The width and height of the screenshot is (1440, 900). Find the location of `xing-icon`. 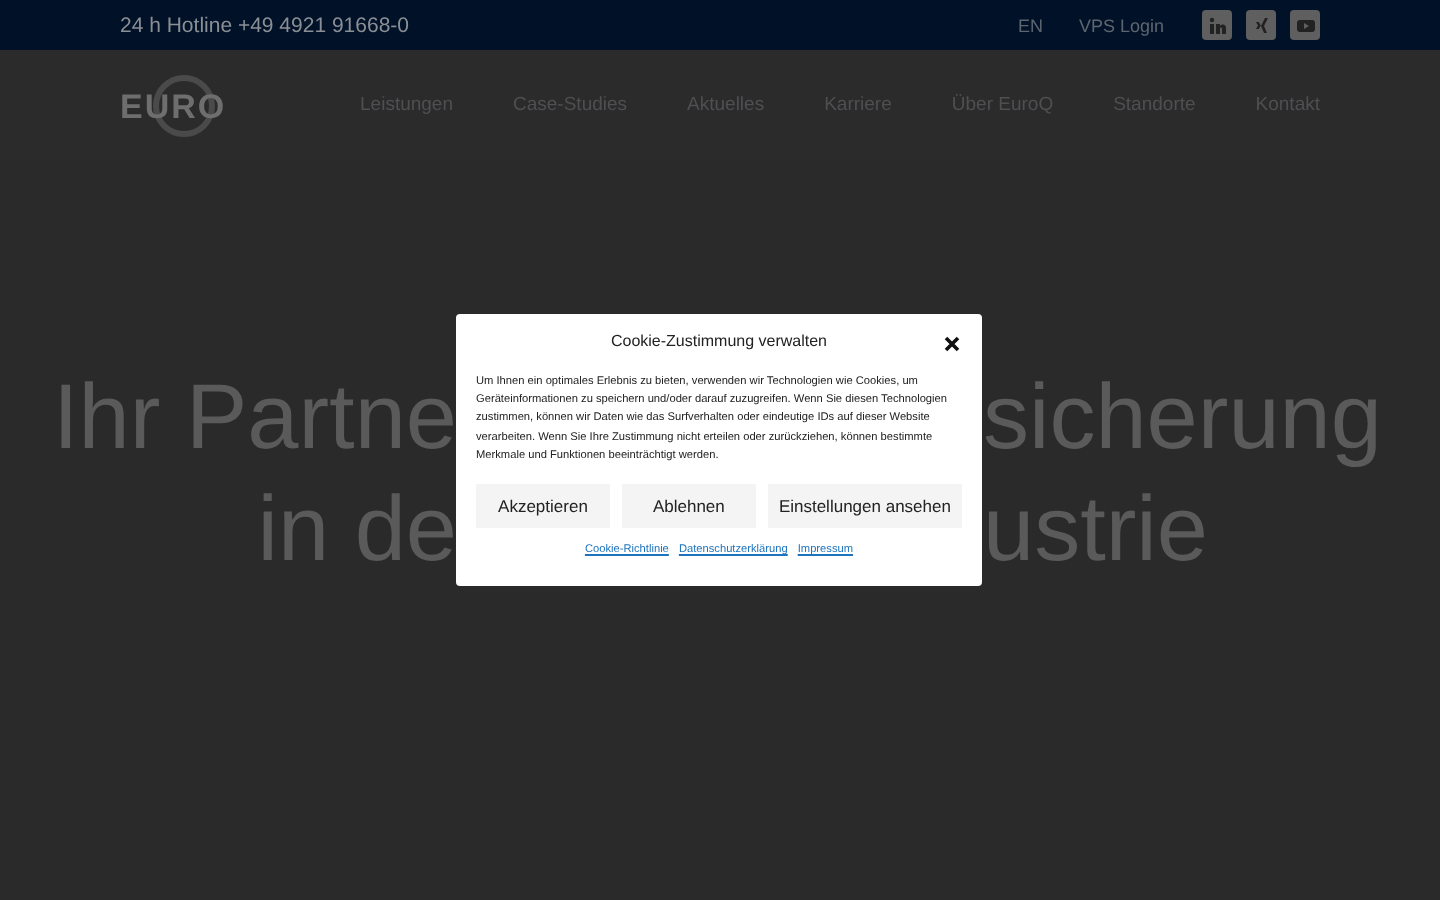

xing-icon is located at coordinates (1261, 25).